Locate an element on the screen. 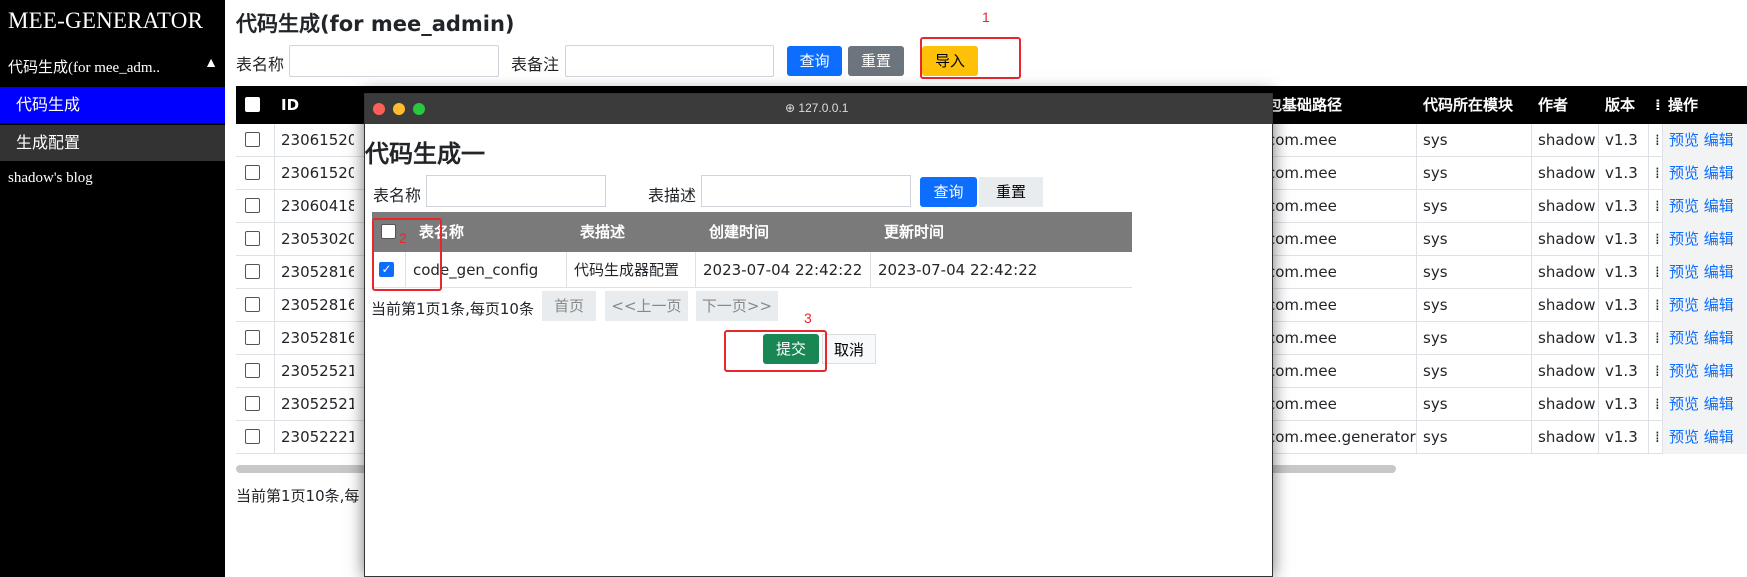 The width and height of the screenshot is (1747, 577). modal-reset-button: 重置 is located at coordinates (1011, 192).